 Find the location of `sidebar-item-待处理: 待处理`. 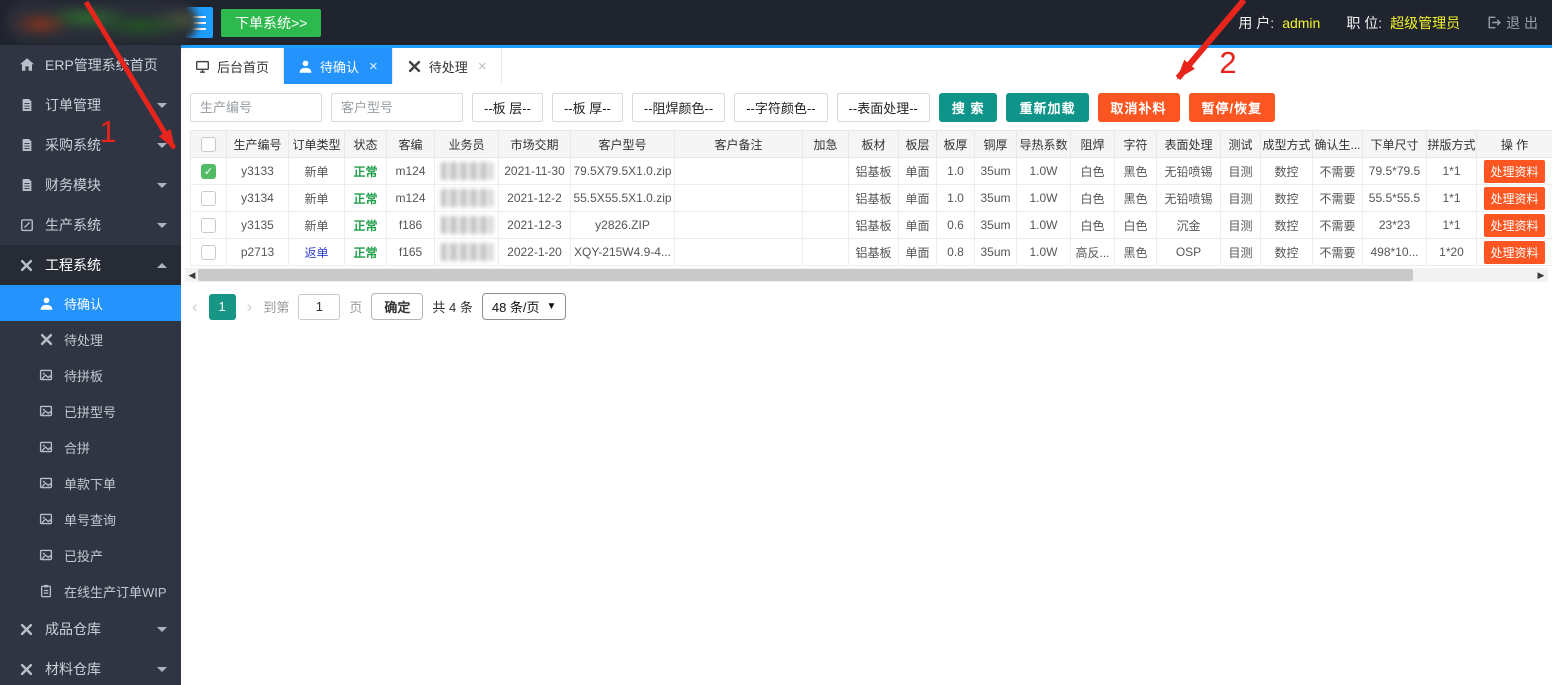

sidebar-item-待处理: 待处理 is located at coordinates (90, 339).